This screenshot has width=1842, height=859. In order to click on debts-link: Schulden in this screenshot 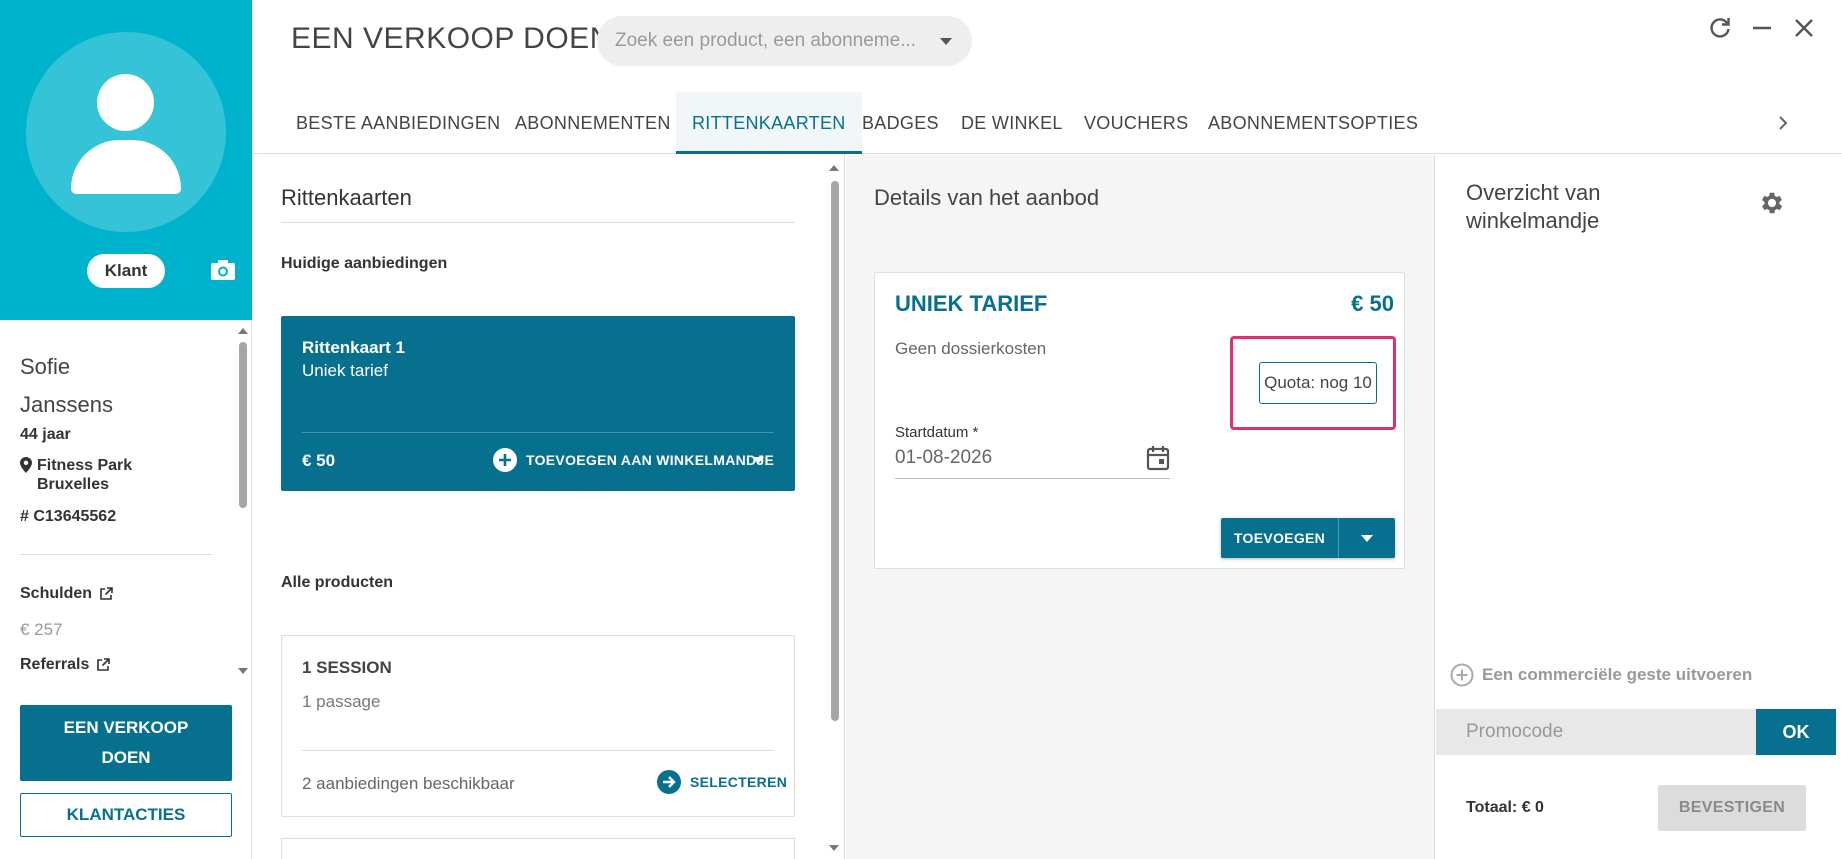, I will do `click(66, 594)`.